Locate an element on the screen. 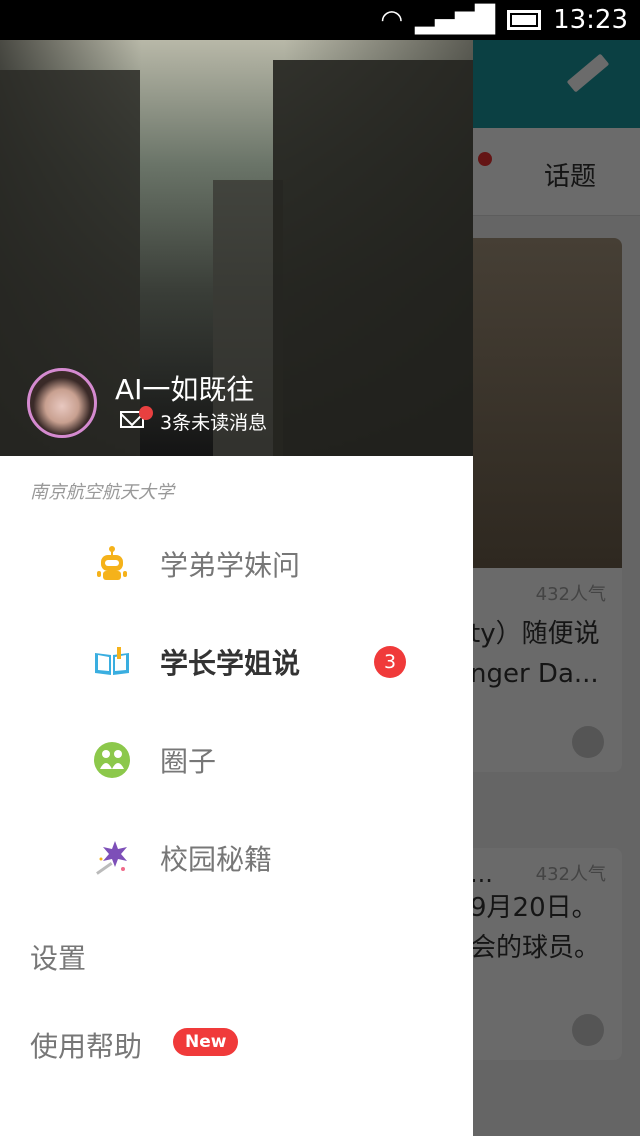  menu-item-label: 圈子 is located at coordinates (188, 761).